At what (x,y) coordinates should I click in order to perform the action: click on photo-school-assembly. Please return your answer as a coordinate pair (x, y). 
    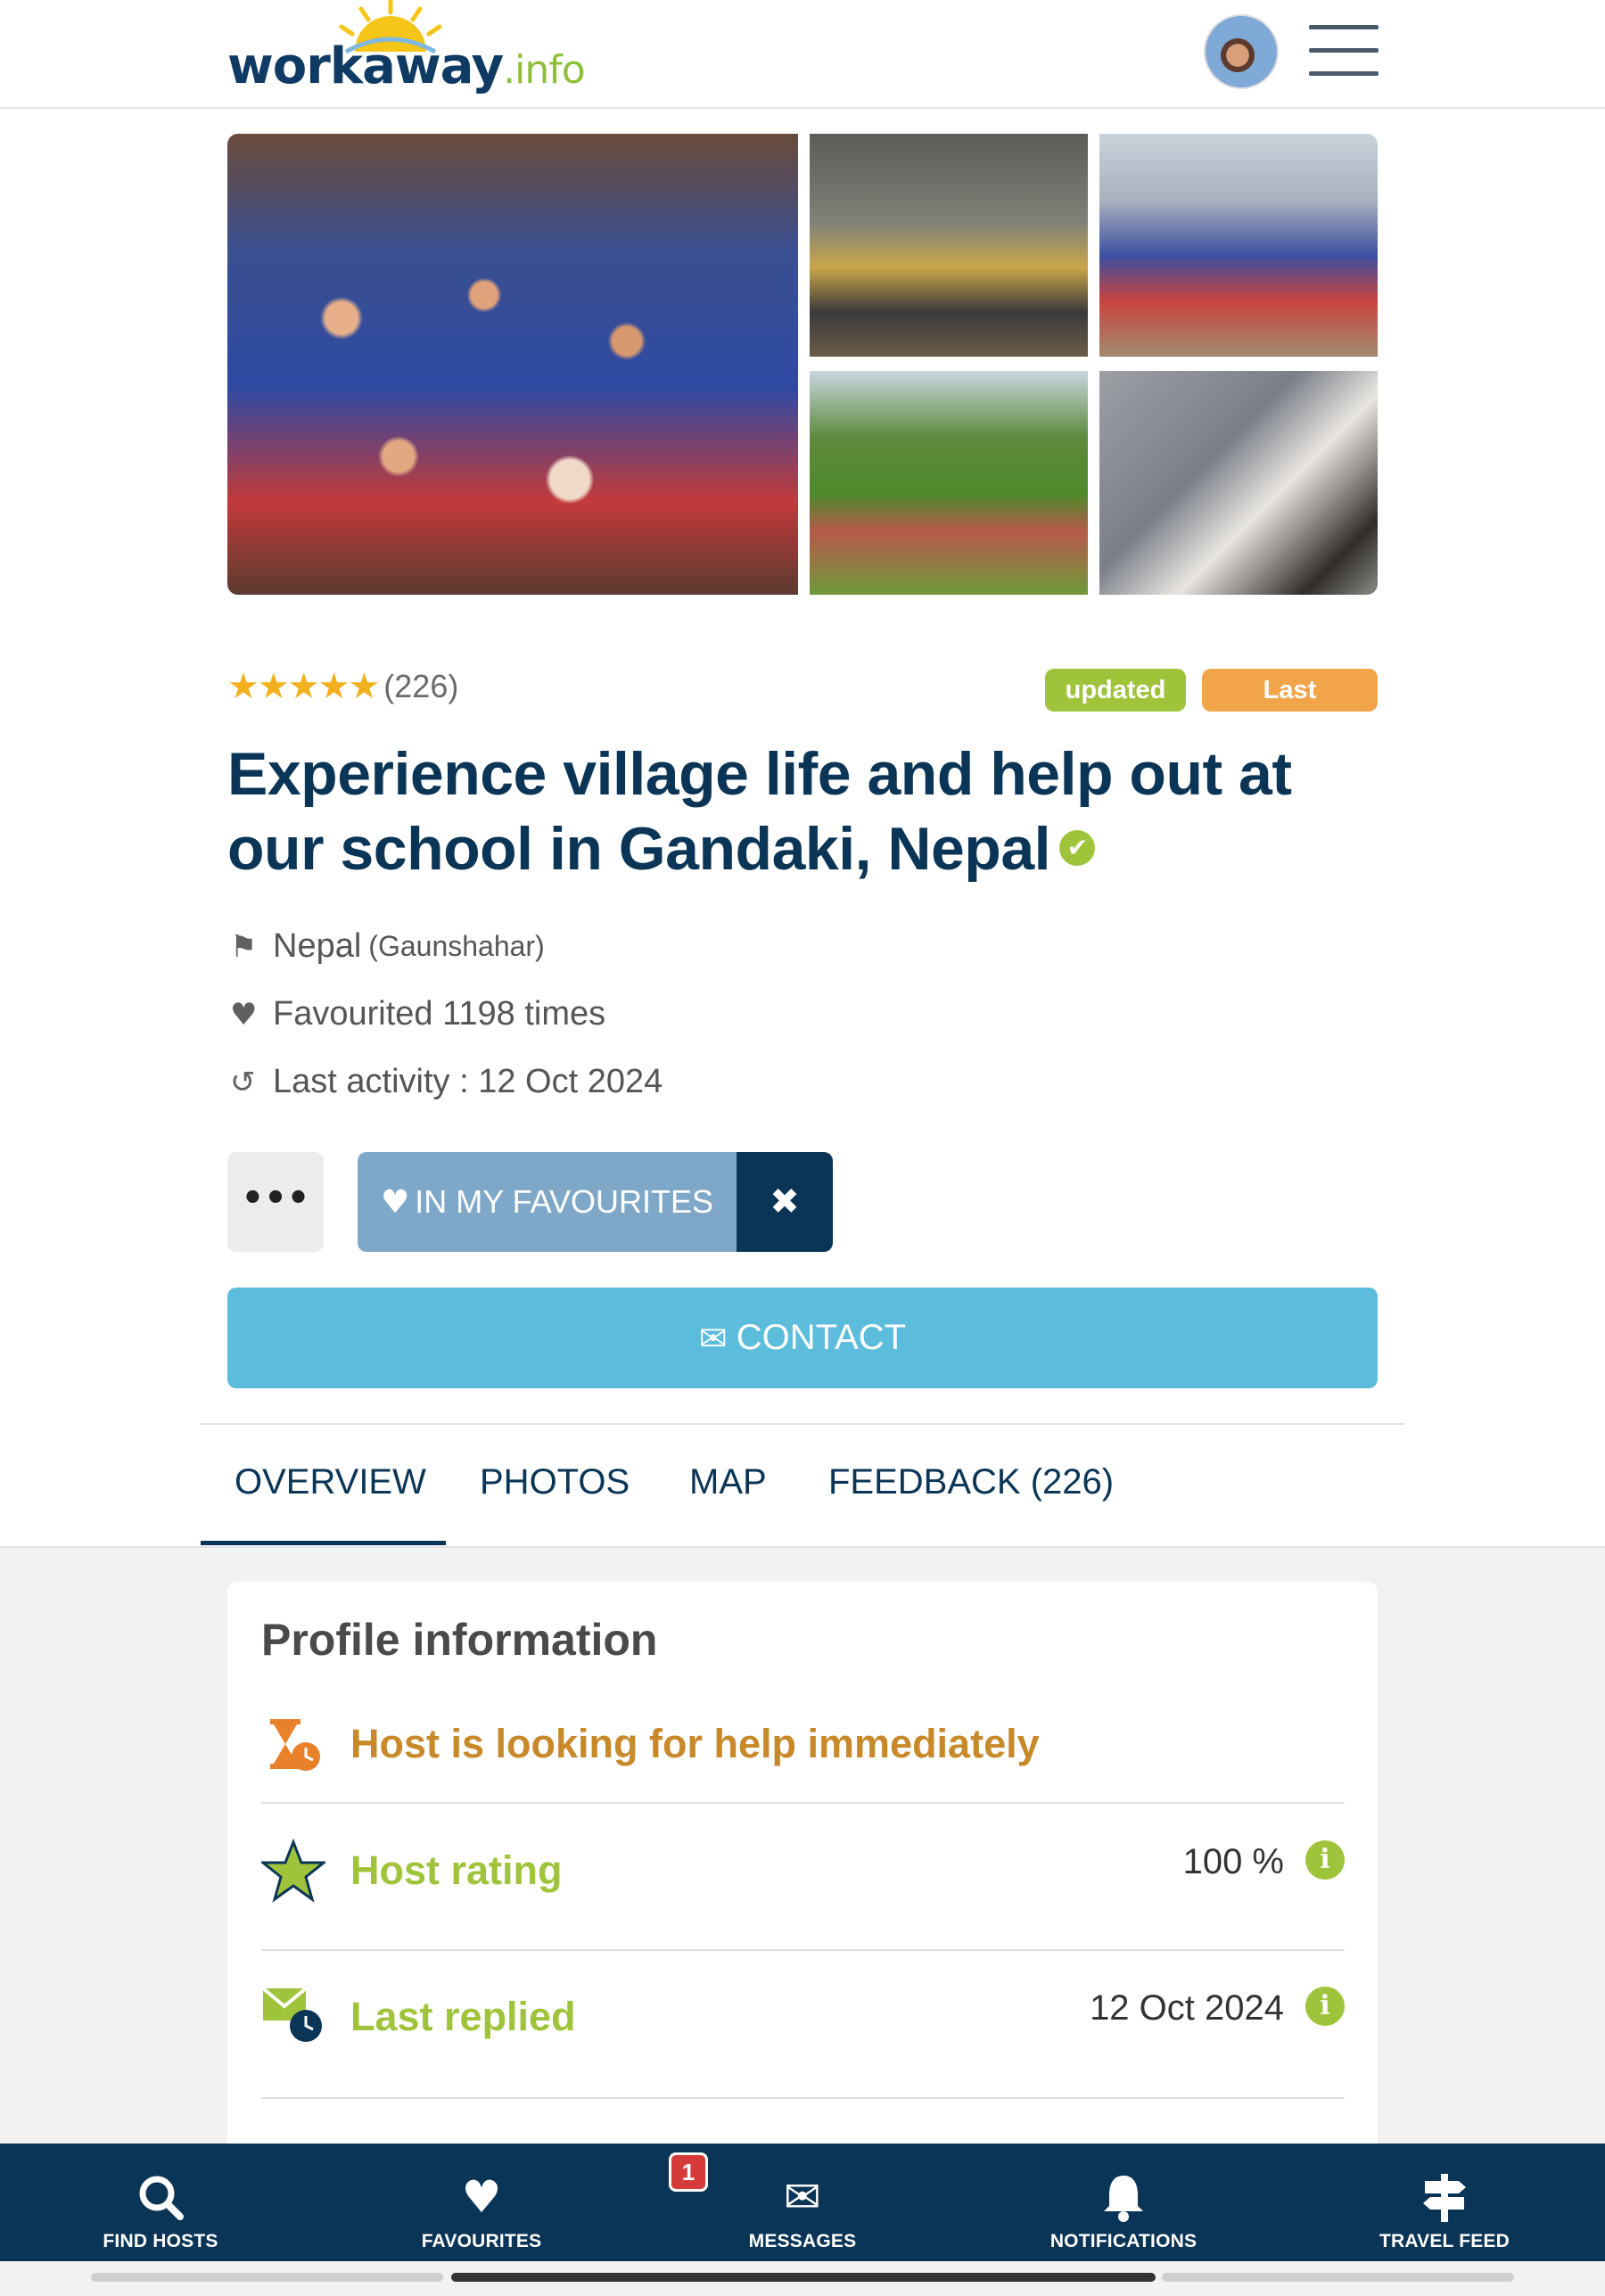
    Looking at the image, I should click on (1238, 246).